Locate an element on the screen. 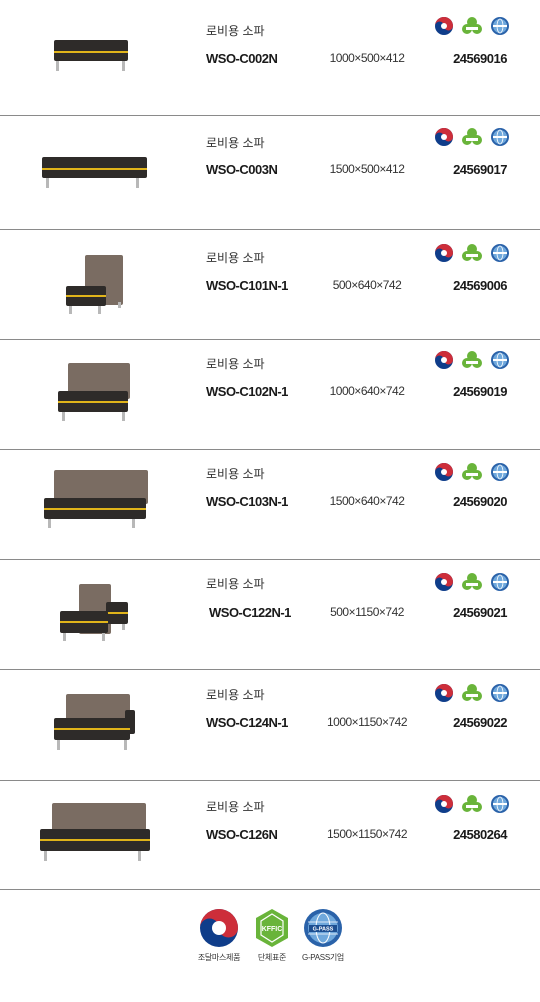 The image size is (540, 1002). gpass-globe-icon: G-PASS is located at coordinates (323, 928).